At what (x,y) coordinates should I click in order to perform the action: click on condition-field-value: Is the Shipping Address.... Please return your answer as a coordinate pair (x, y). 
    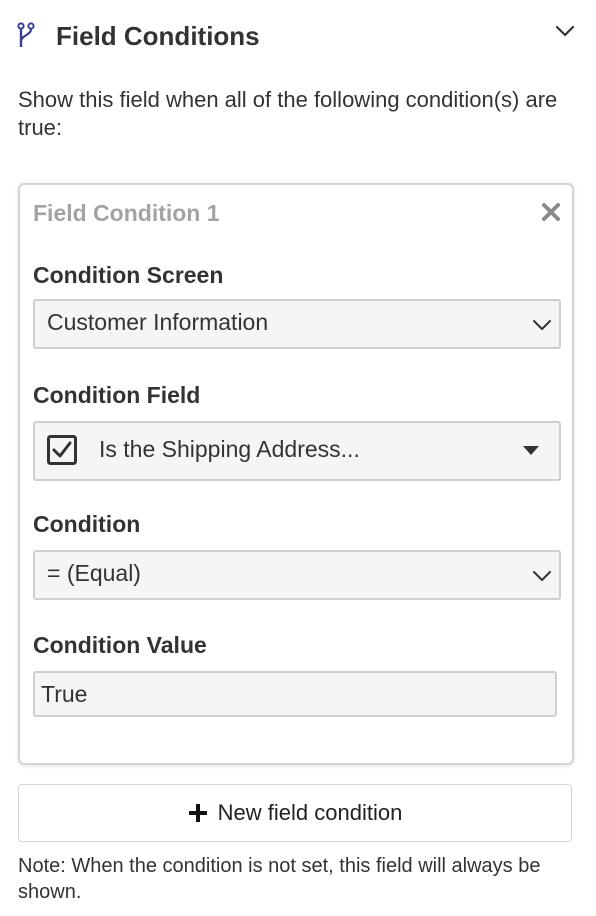
    Looking at the image, I should click on (229, 449).